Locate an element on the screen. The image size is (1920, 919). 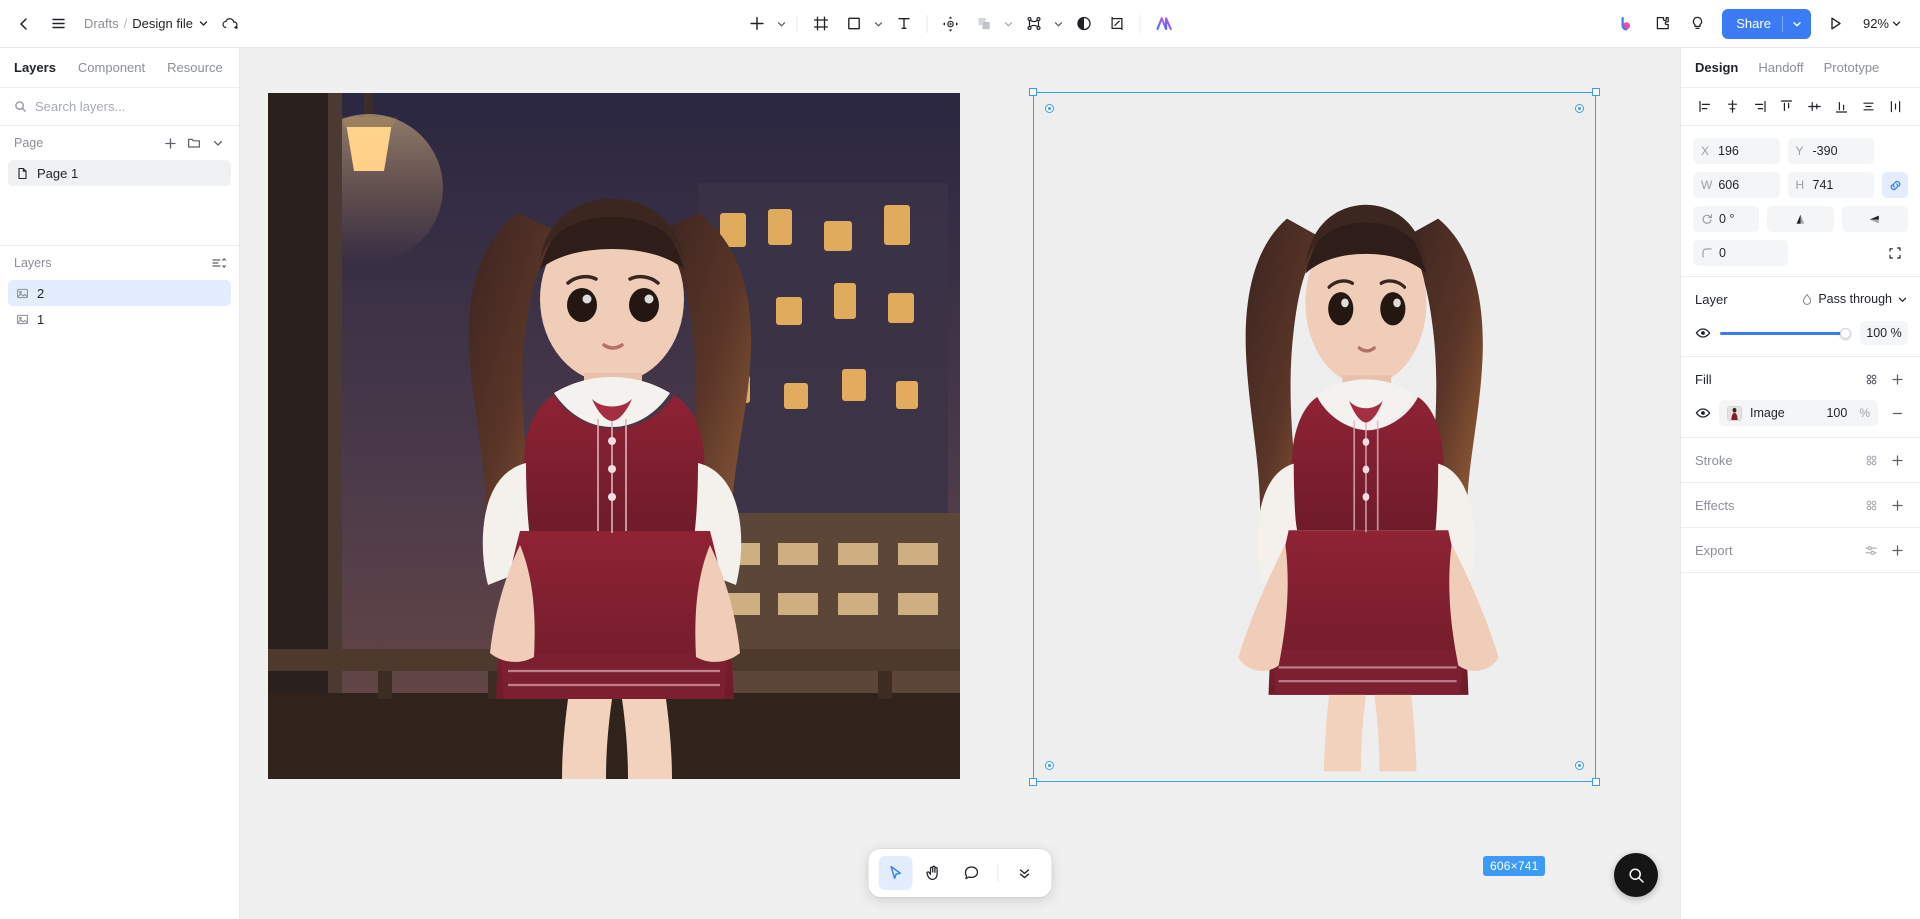
resize-handle-top-left is located at coordinates (1033, 92).